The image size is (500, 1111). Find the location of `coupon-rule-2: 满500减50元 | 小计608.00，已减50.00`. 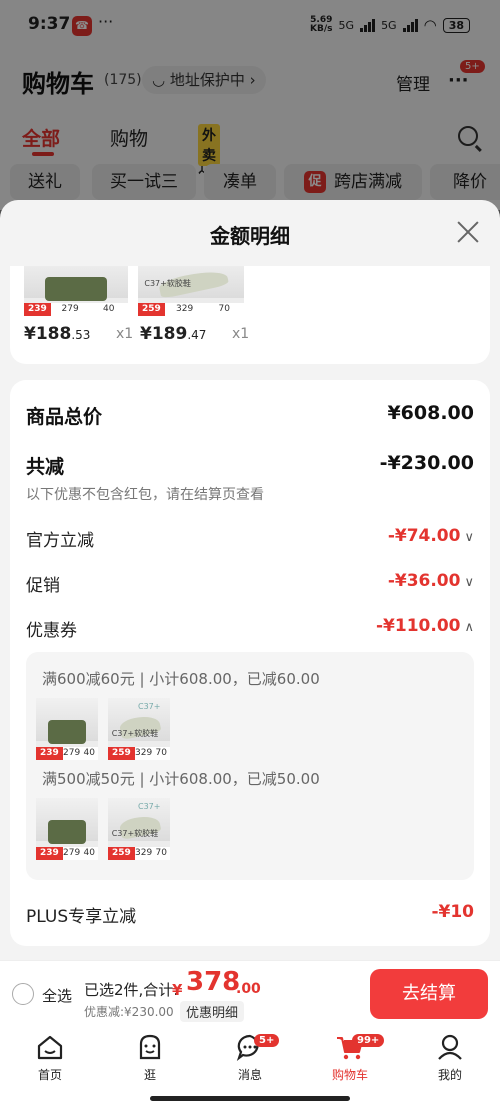

coupon-rule-2: 满500减50元 | 小计608.00，已减50.00 is located at coordinates (181, 779).